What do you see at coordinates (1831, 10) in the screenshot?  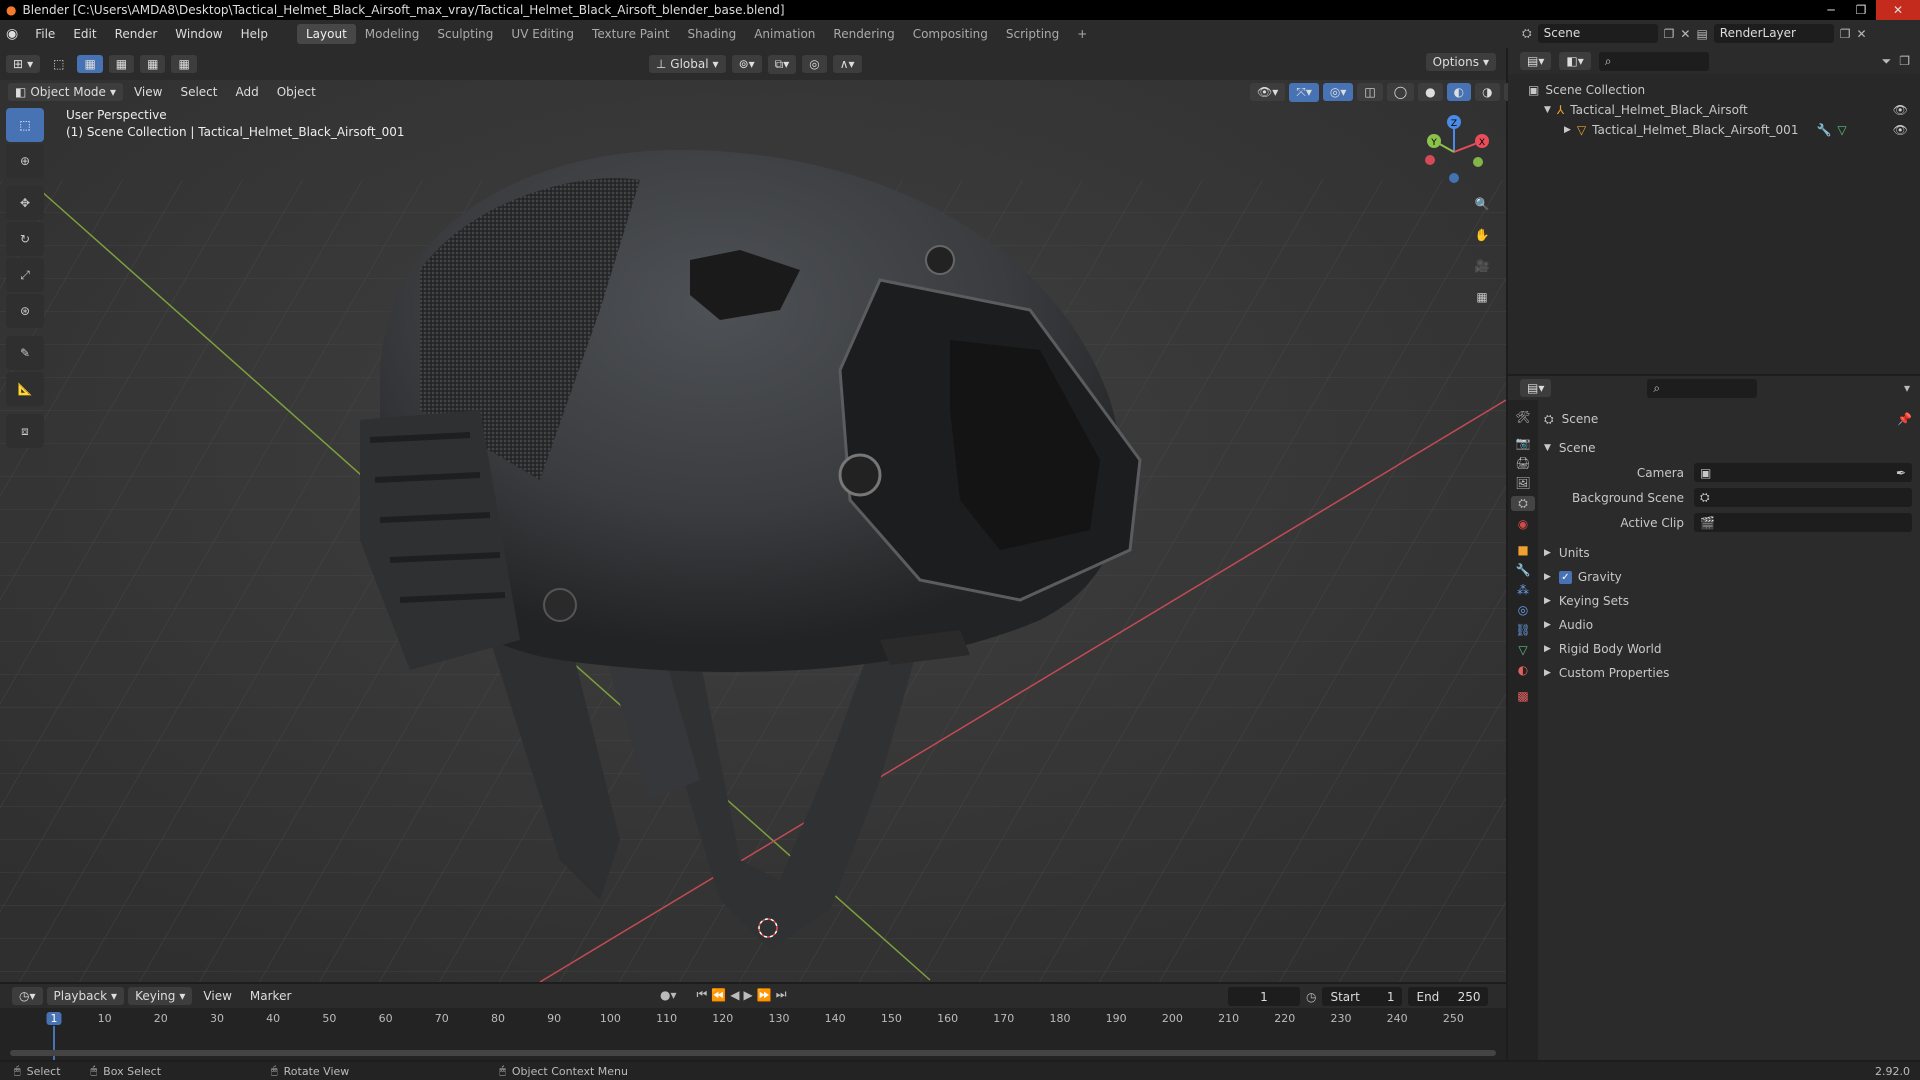 I see `minimize-button: ─` at bounding box center [1831, 10].